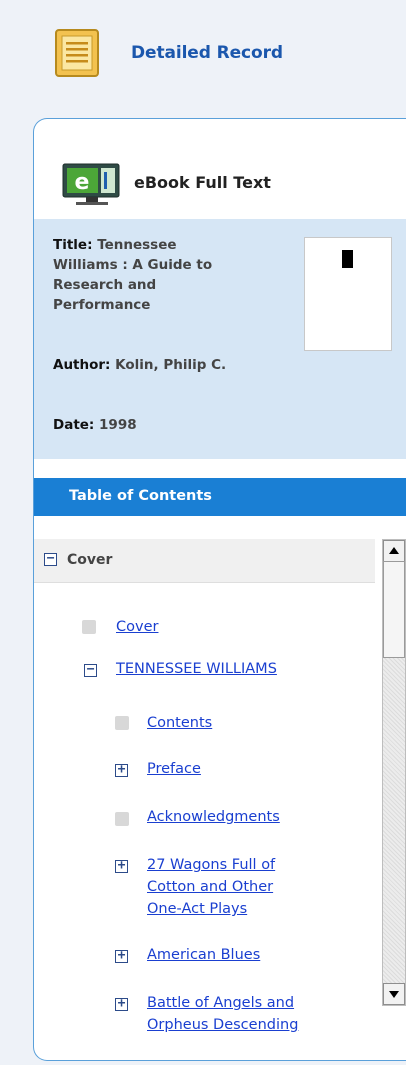 The width and height of the screenshot is (406, 1065). What do you see at coordinates (220, 497) in the screenshot?
I see `table-of-contents-header: Table of Contents` at bounding box center [220, 497].